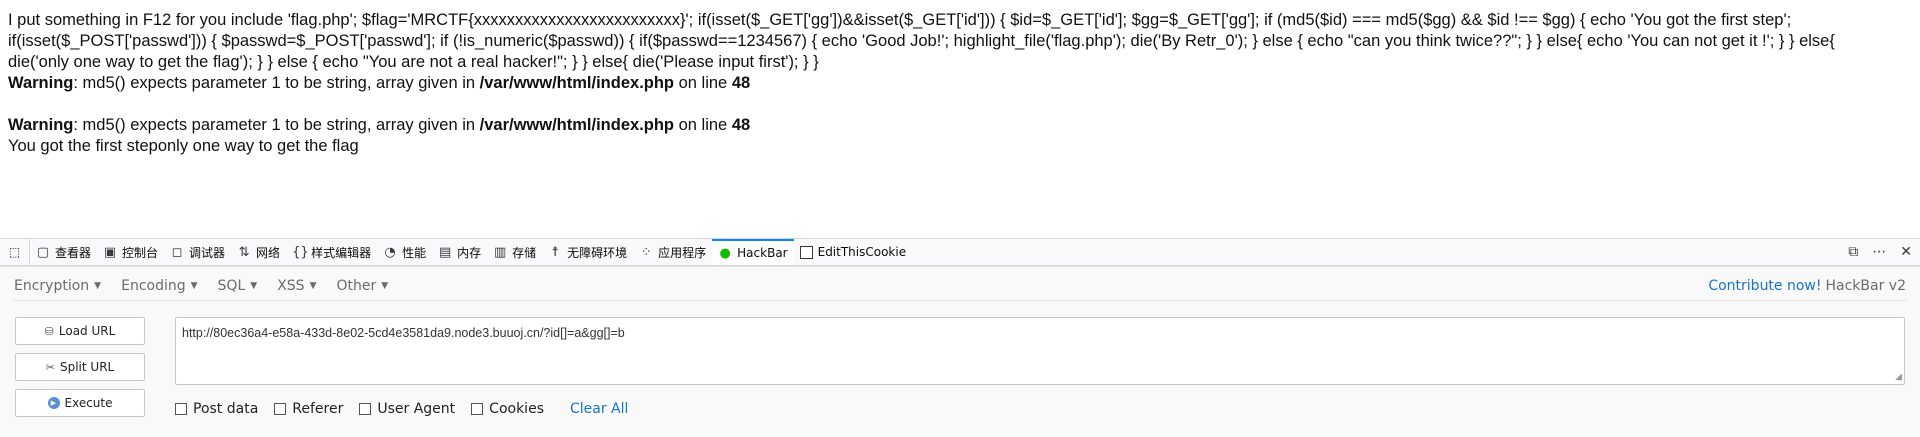  What do you see at coordinates (216, 409) in the screenshot?
I see `post-data-checkbox: Post data` at bounding box center [216, 409].